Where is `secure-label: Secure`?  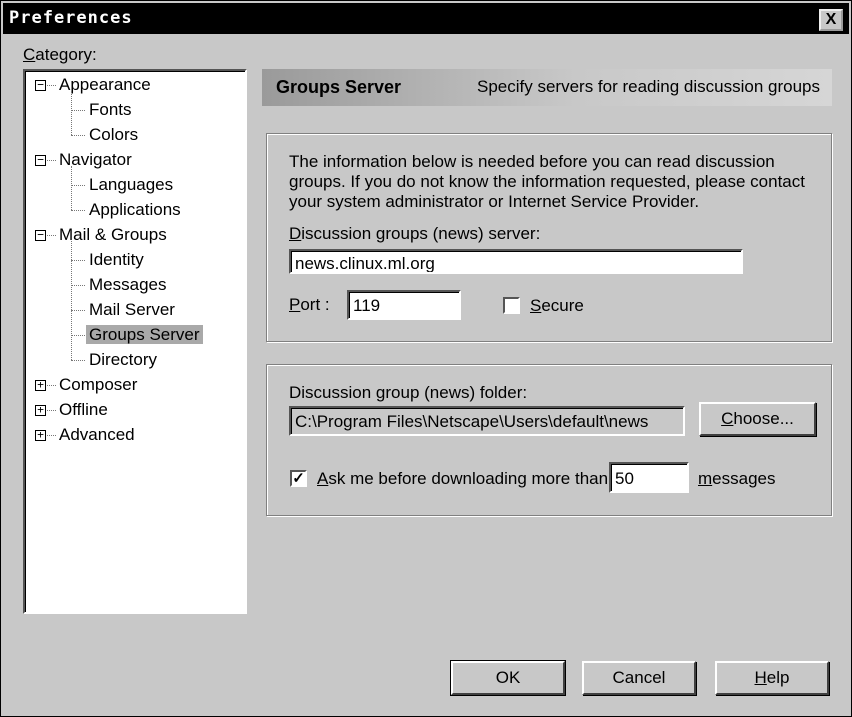
secure-label: Secure is located at coordinates (557, 305).